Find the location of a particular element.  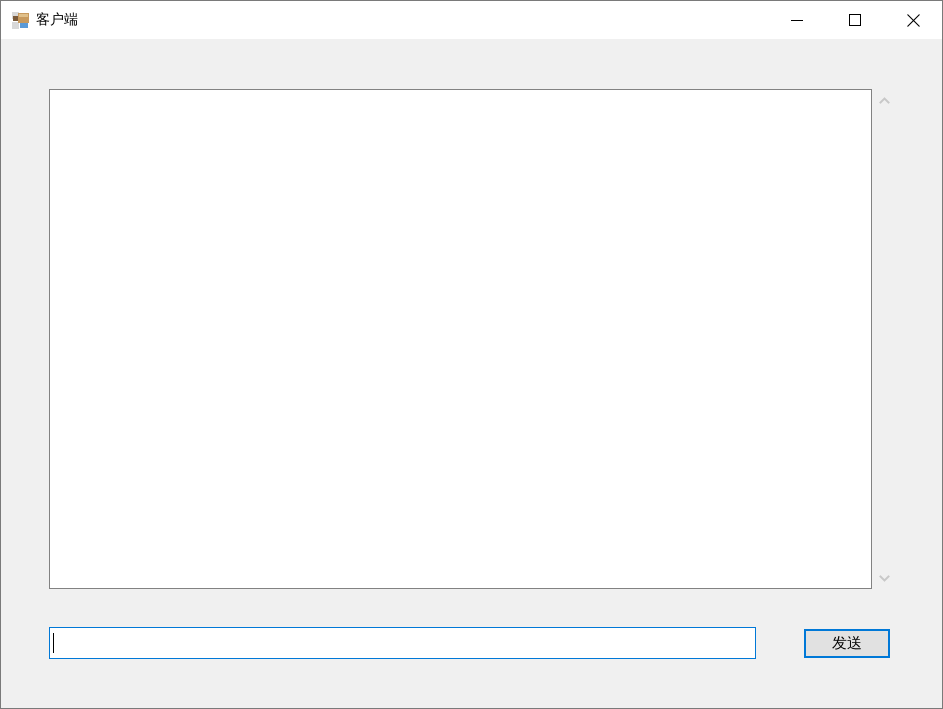

window-title: 客户端 is located at coordinates (57, 20).